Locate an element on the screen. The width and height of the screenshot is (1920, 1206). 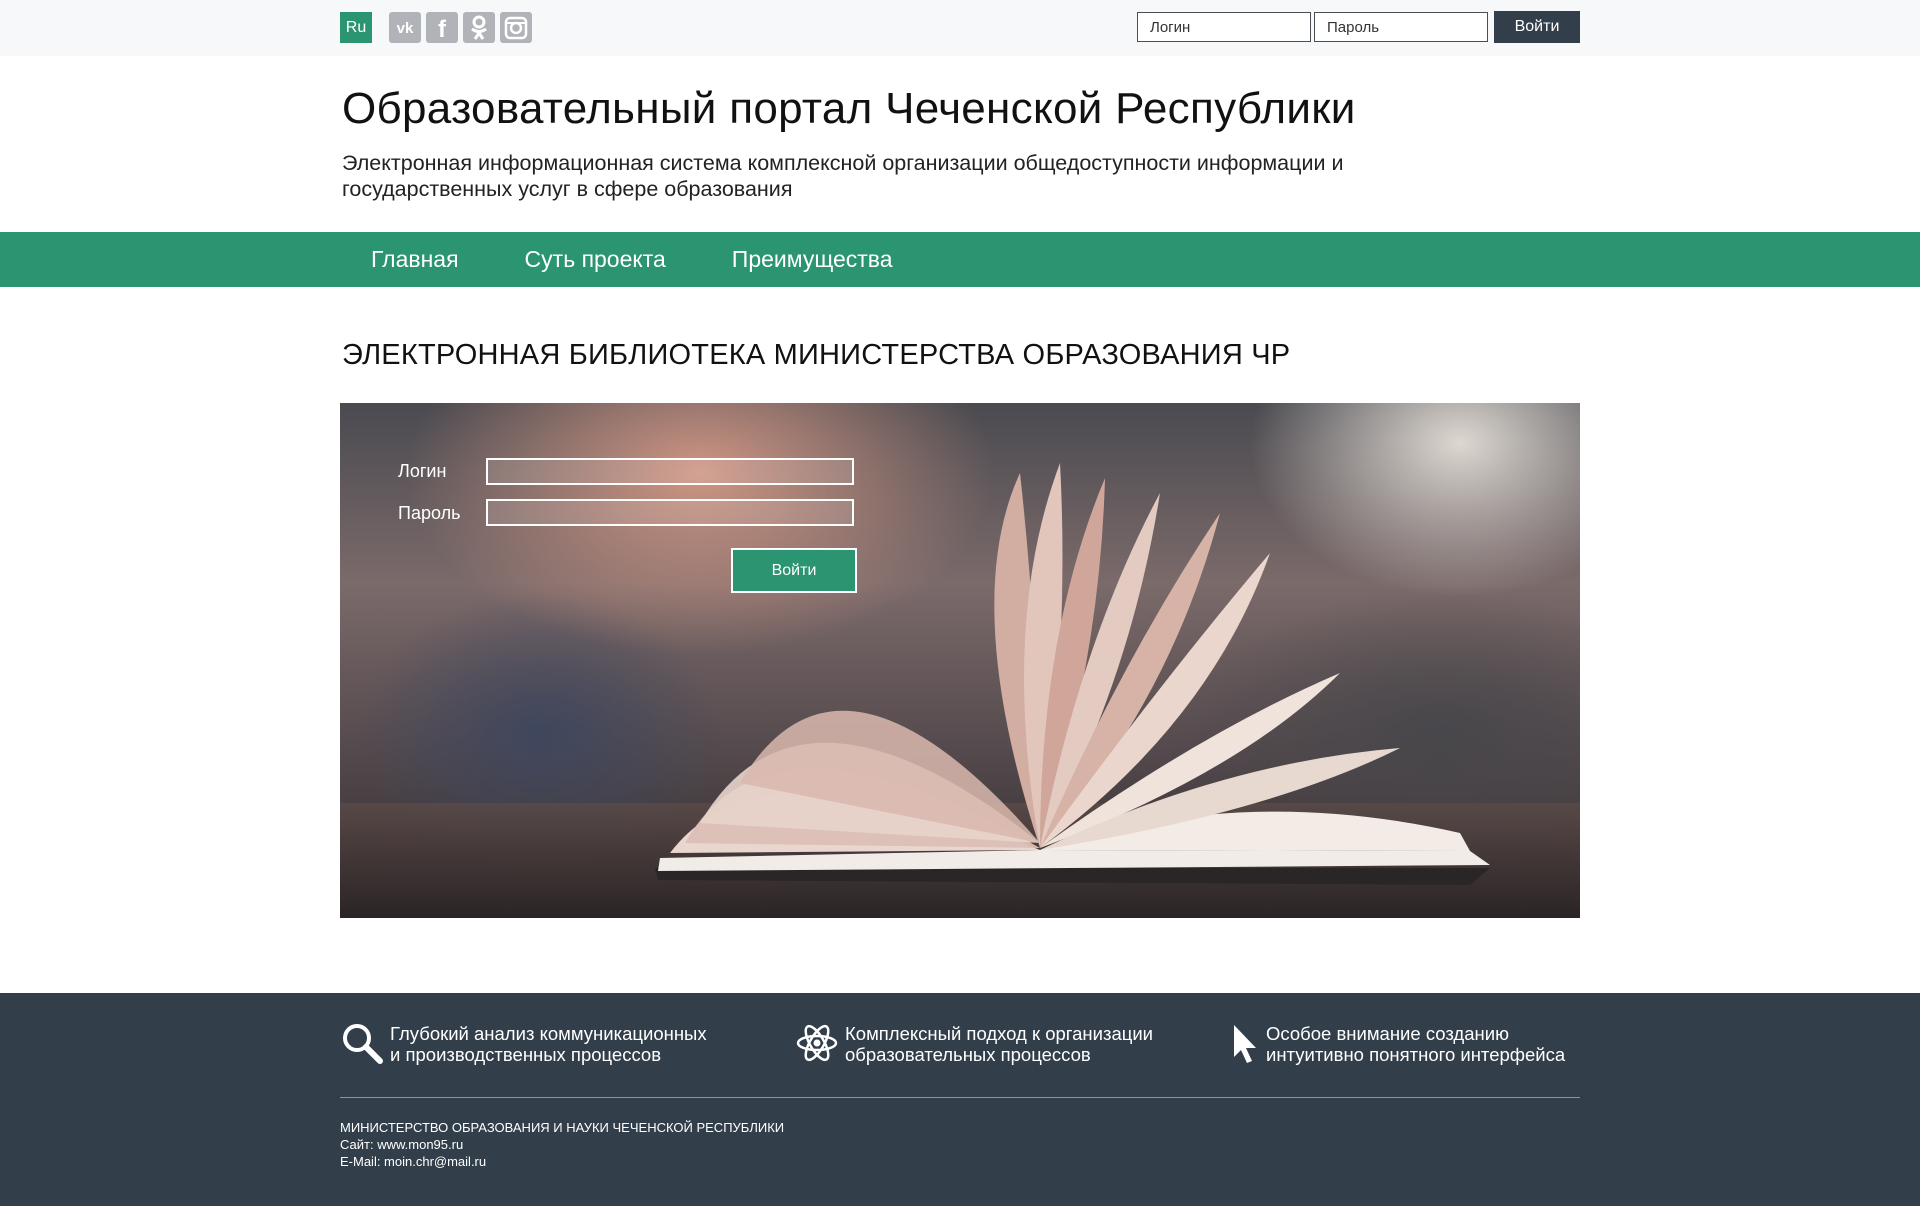
site-link: Сайт: www.mon95.ru is located at coordinates (562, 1144).